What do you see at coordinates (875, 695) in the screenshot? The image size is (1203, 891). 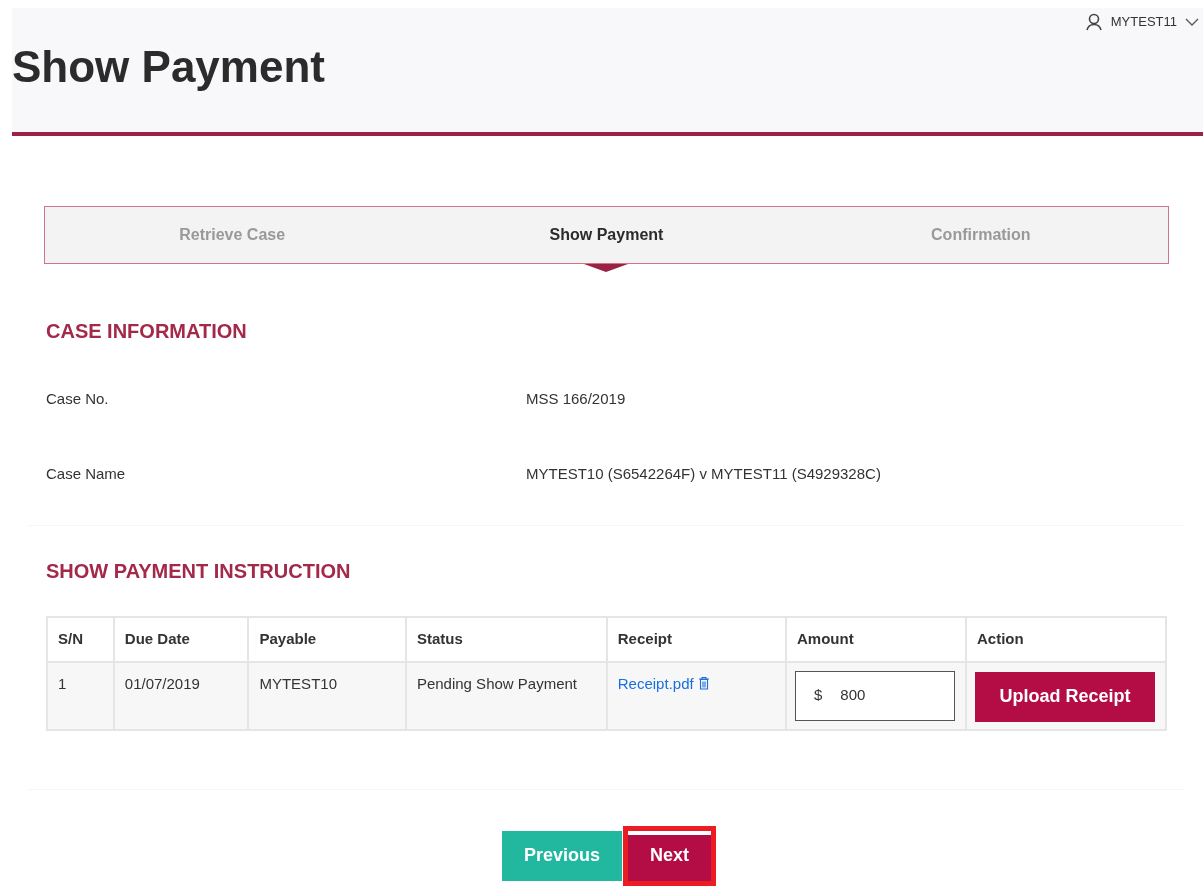 I see `amount-field: $ 800` at bounding box center [875, 695].